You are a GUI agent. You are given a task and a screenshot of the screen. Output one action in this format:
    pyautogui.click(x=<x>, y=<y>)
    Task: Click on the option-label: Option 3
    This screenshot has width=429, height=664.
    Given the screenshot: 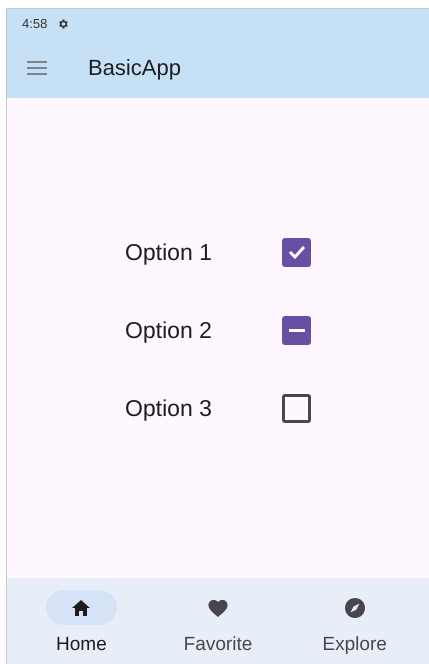 What is the action you would take?
    pyautogui.click(x=169, y=408)
    